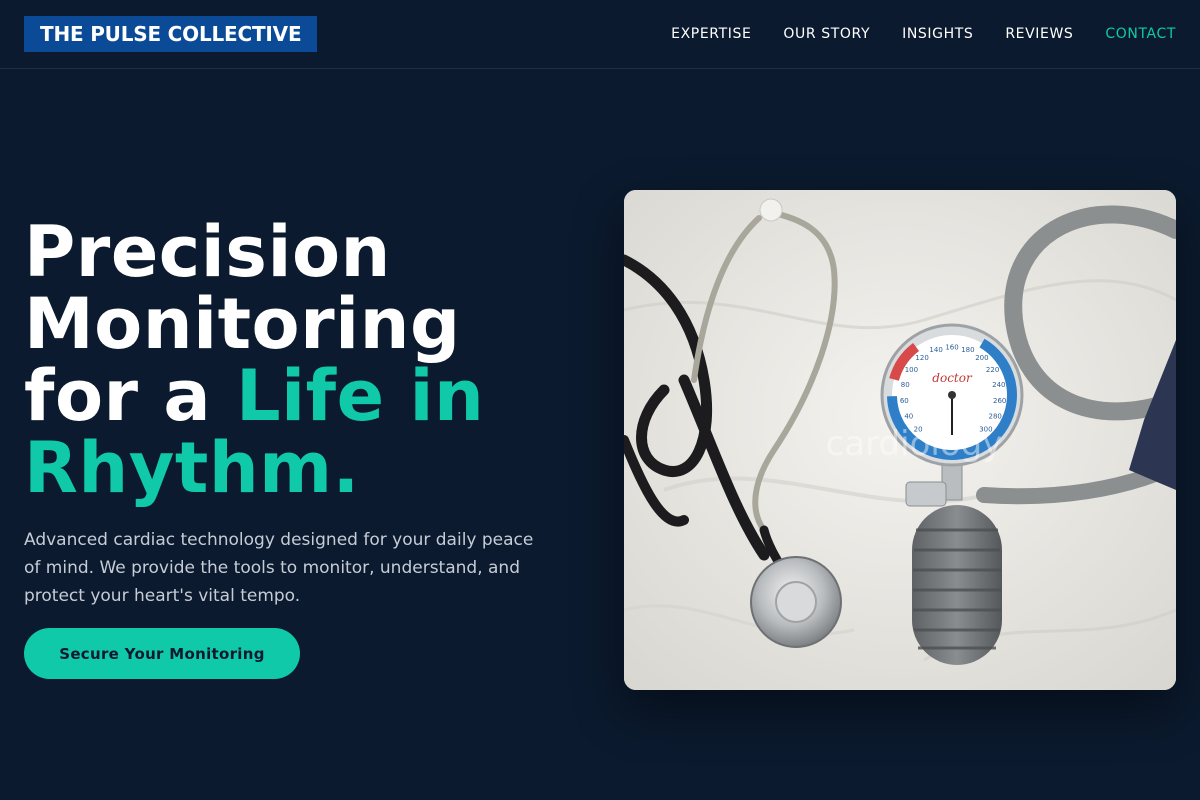 The image size is (1200, 800). I want to click on gauge-scale-label: 180, so click(967, 350).